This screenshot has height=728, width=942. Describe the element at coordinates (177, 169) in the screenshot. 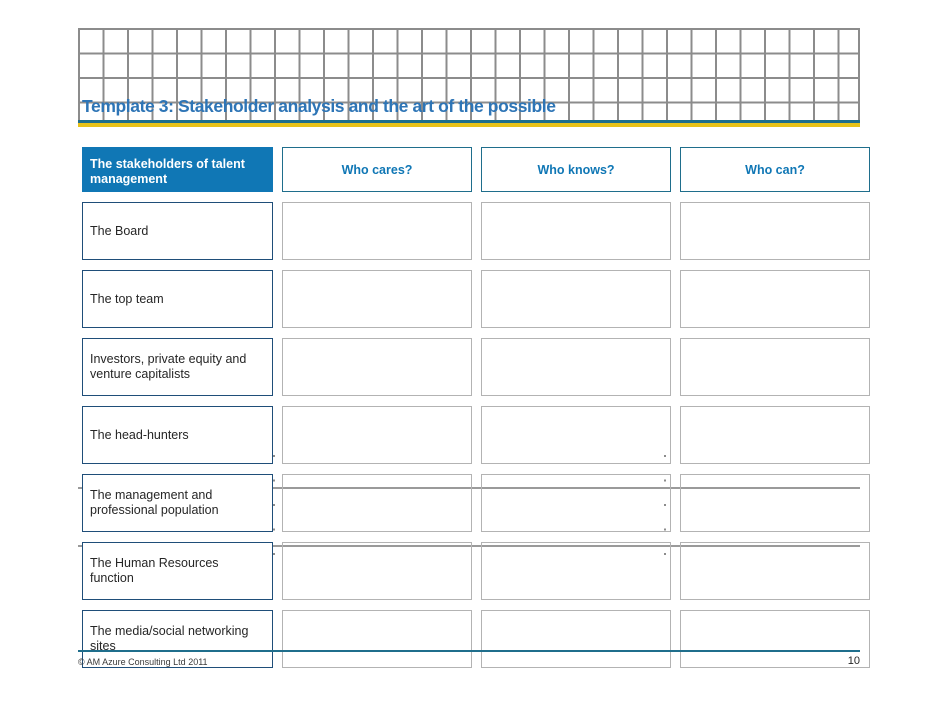

I see `matrix-corner-header: The stakeholders of talent management` at that location.